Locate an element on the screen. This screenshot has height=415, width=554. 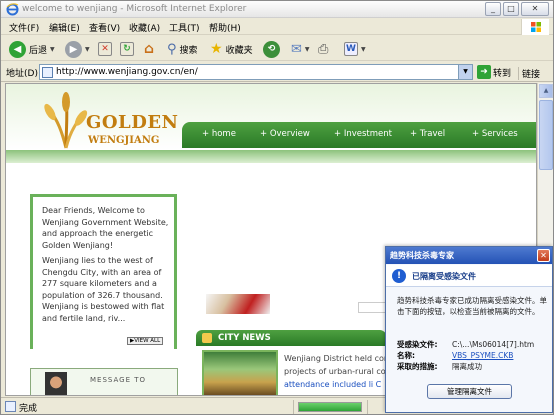
wheat-logo-icon is located at coordinates (66, 120).